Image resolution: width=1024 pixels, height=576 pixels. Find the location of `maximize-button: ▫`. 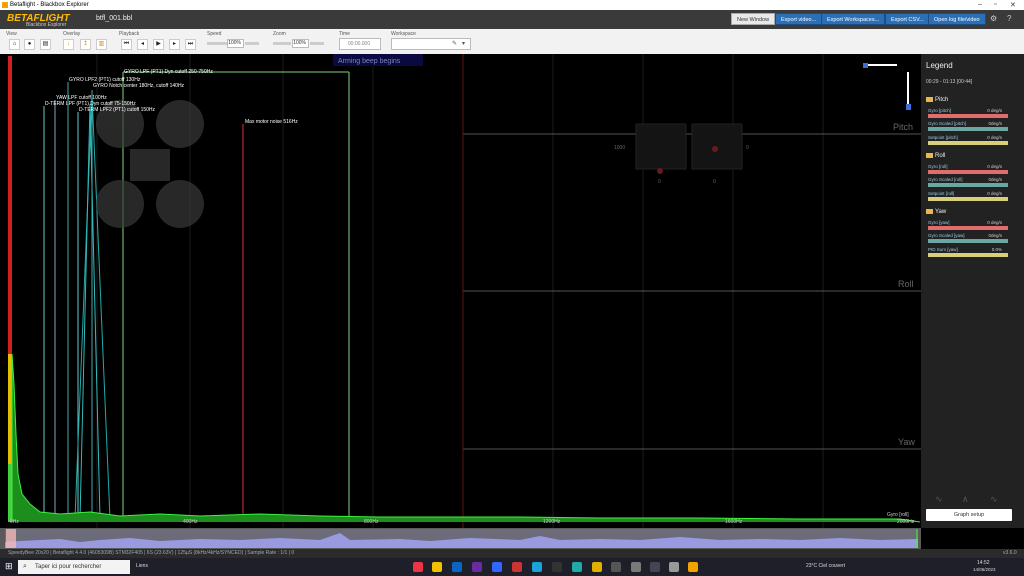

maximize-button: ▫ is located at coordinates (995, 4).